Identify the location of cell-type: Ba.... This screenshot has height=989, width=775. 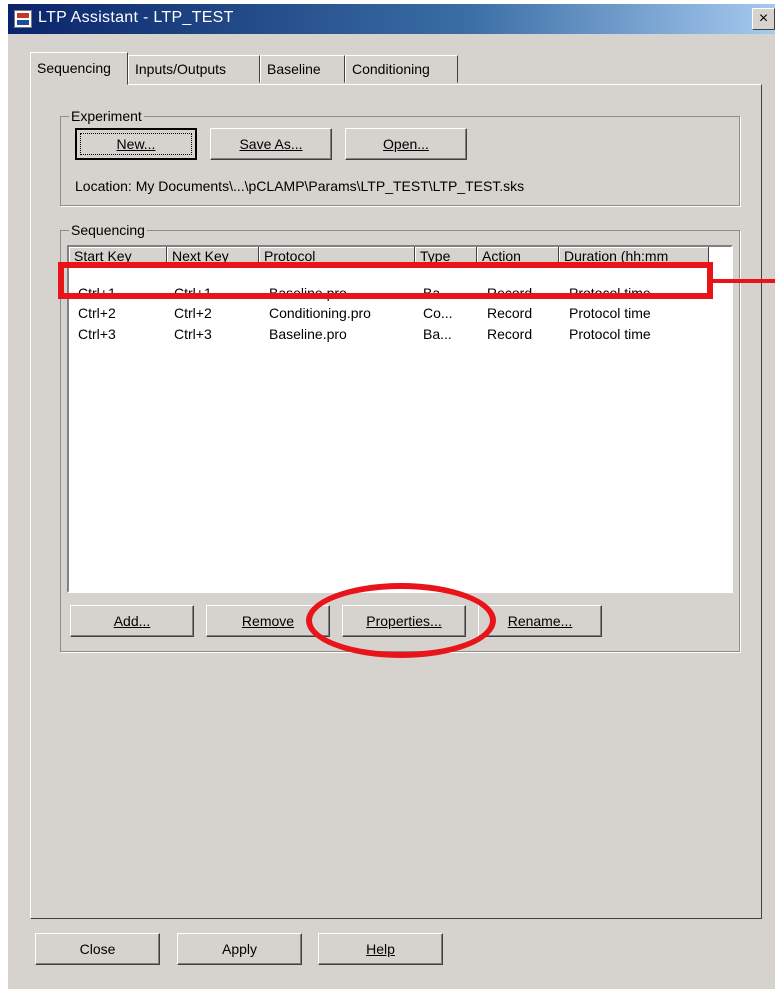
(437, 334).